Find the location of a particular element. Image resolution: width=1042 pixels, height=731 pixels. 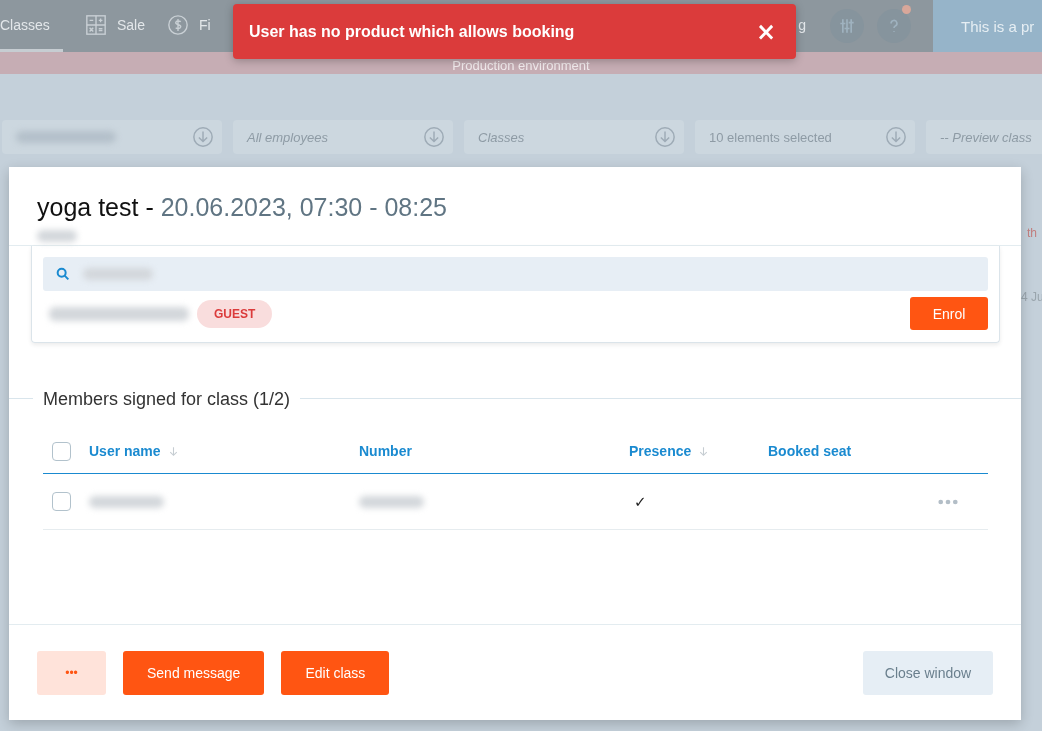

footer-button: Send message is located at coordinates (194, 672).